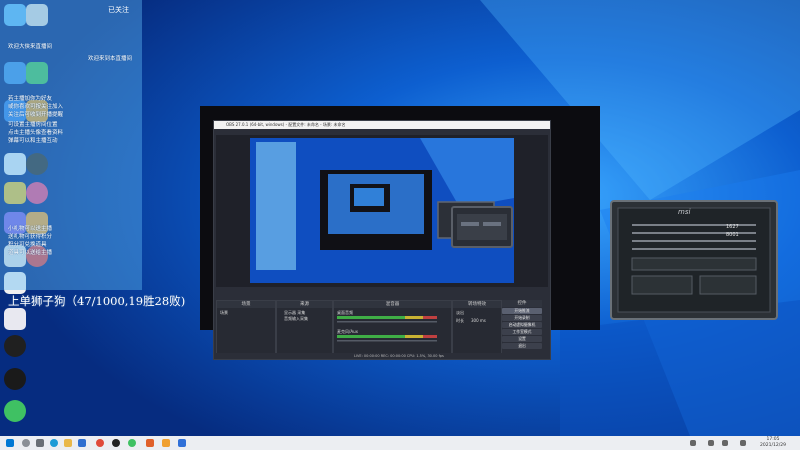 The height and width of the screenshot is (450, 800). I want to click on chat-message: 或你喜欢可按关注加入, so click(36, 107).